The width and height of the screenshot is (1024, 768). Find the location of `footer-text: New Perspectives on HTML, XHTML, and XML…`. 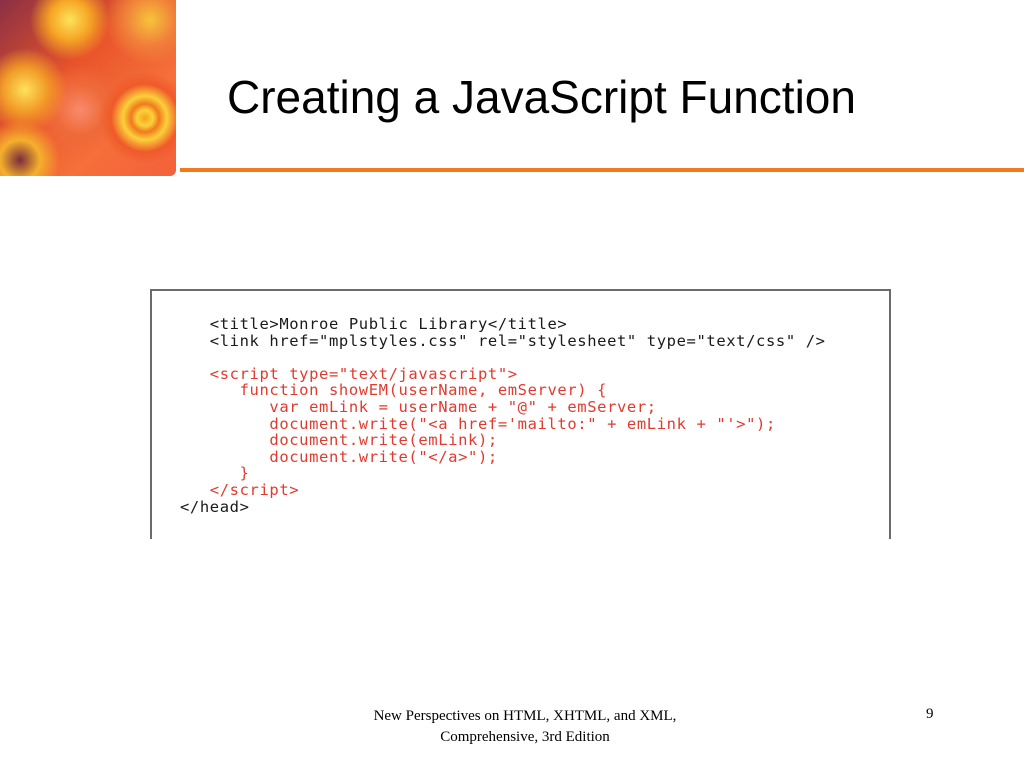

footer-text: New Perspectives on HTML, XHTML, and XML… is located at coordinates (525, 727).